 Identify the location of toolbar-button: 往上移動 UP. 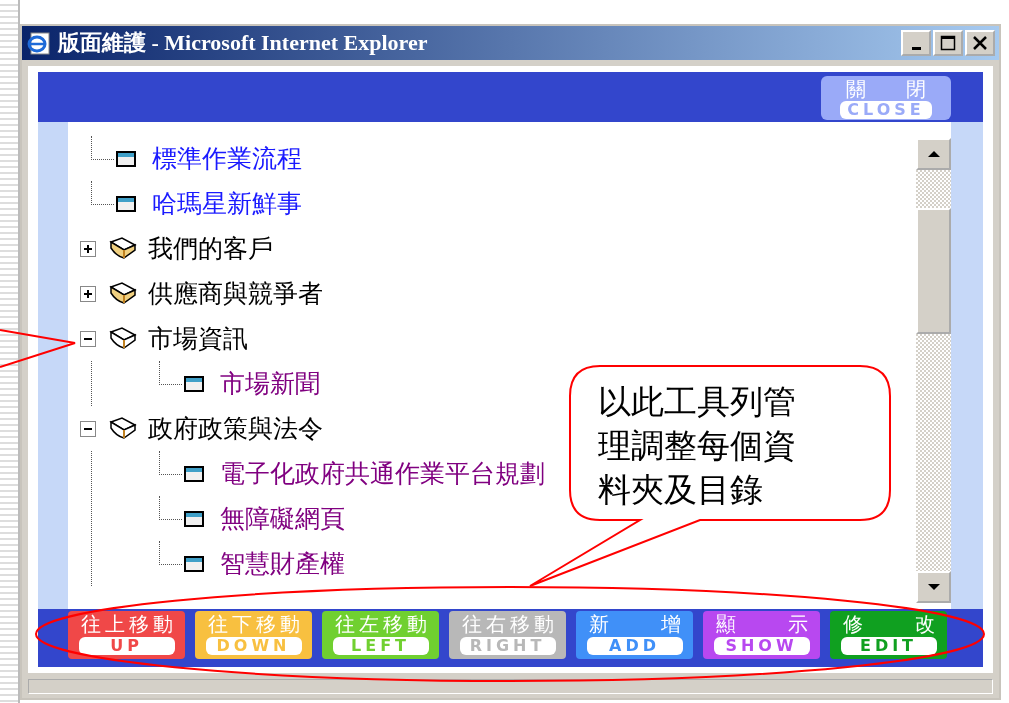
(126, 635).